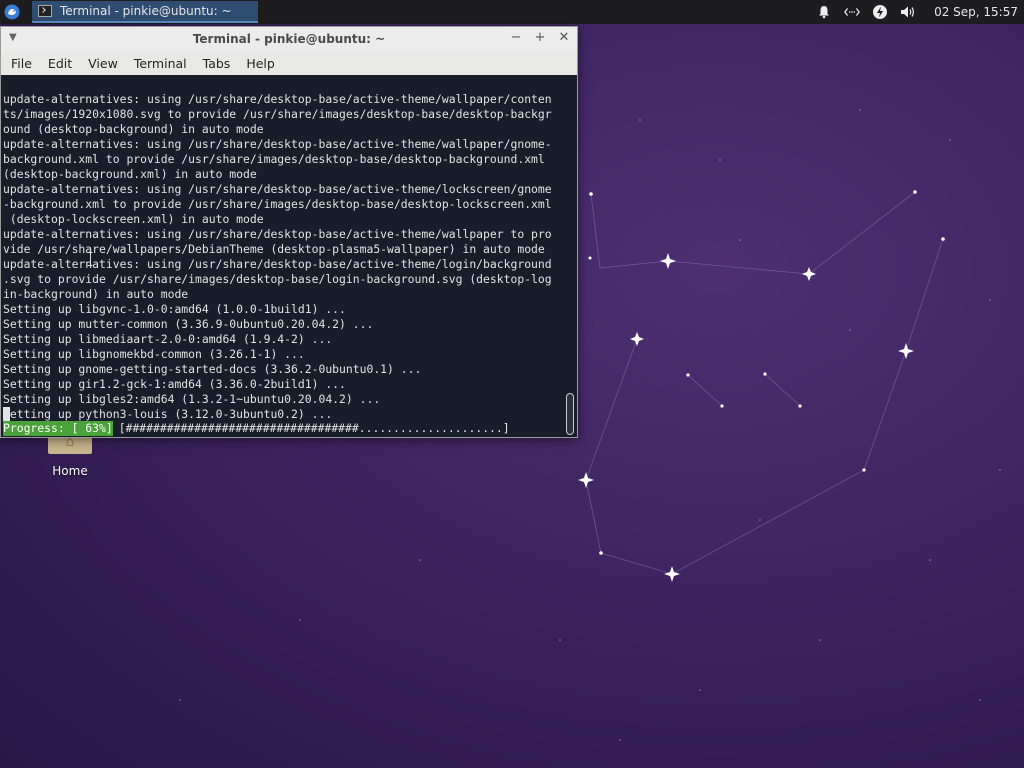 This screenshot has width=1024, height=768. Describe the element at coordinates (13, 37) in the screenshot. I see `window-menu-icon: ▼` at that location.